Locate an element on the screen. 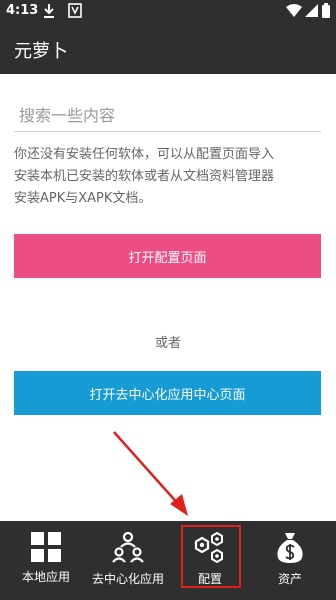 The width and height of the screenshot is (336, 600). people-icon is located at coordinates (128, 547).